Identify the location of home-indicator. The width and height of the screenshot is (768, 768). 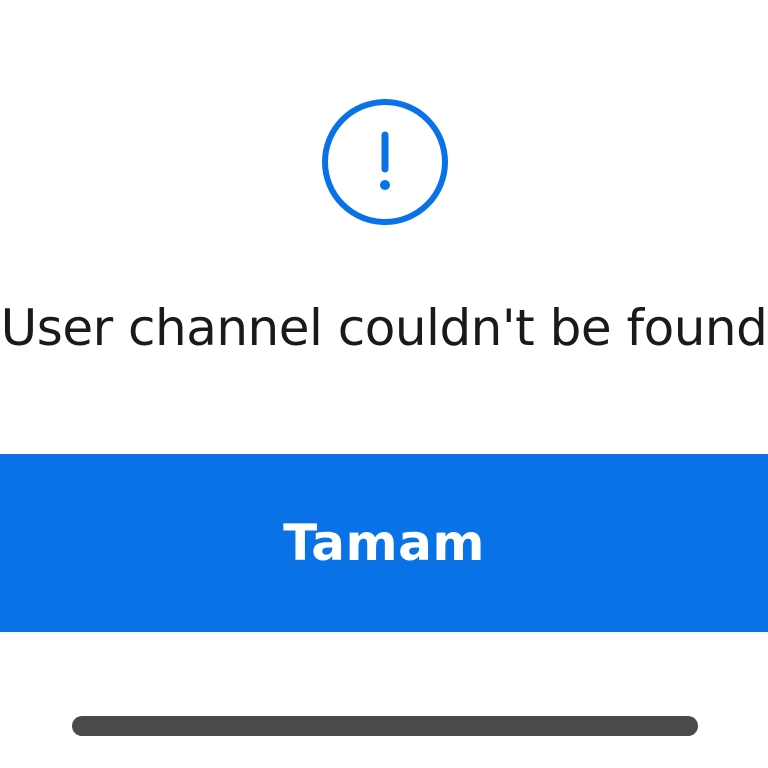
(385, 726).